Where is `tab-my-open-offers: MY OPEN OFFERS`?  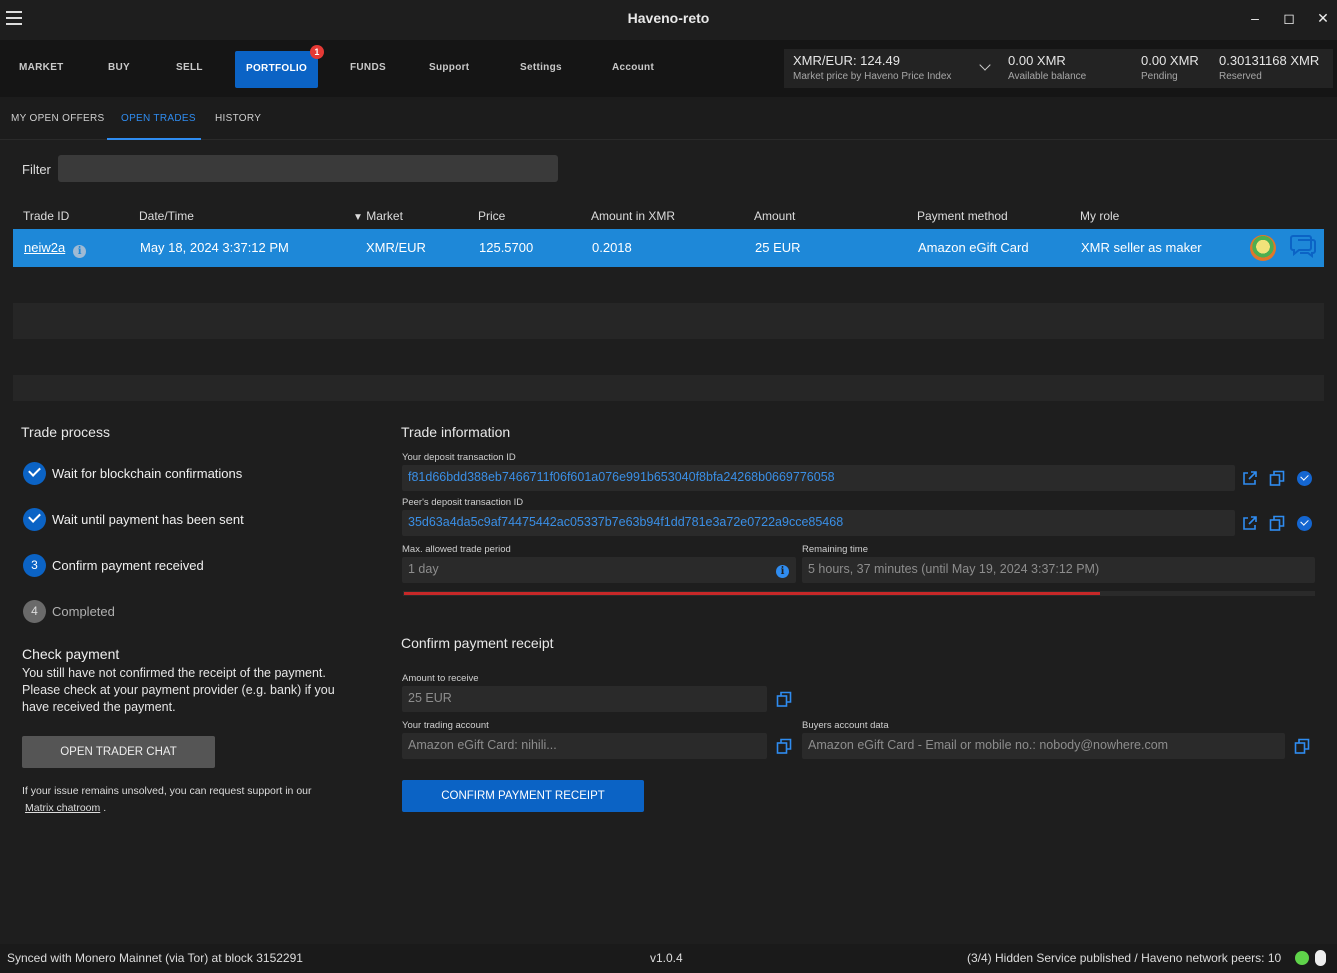
tab-my-open-offers: MY OPEN OFFERS is located at coordinates (57, 118).